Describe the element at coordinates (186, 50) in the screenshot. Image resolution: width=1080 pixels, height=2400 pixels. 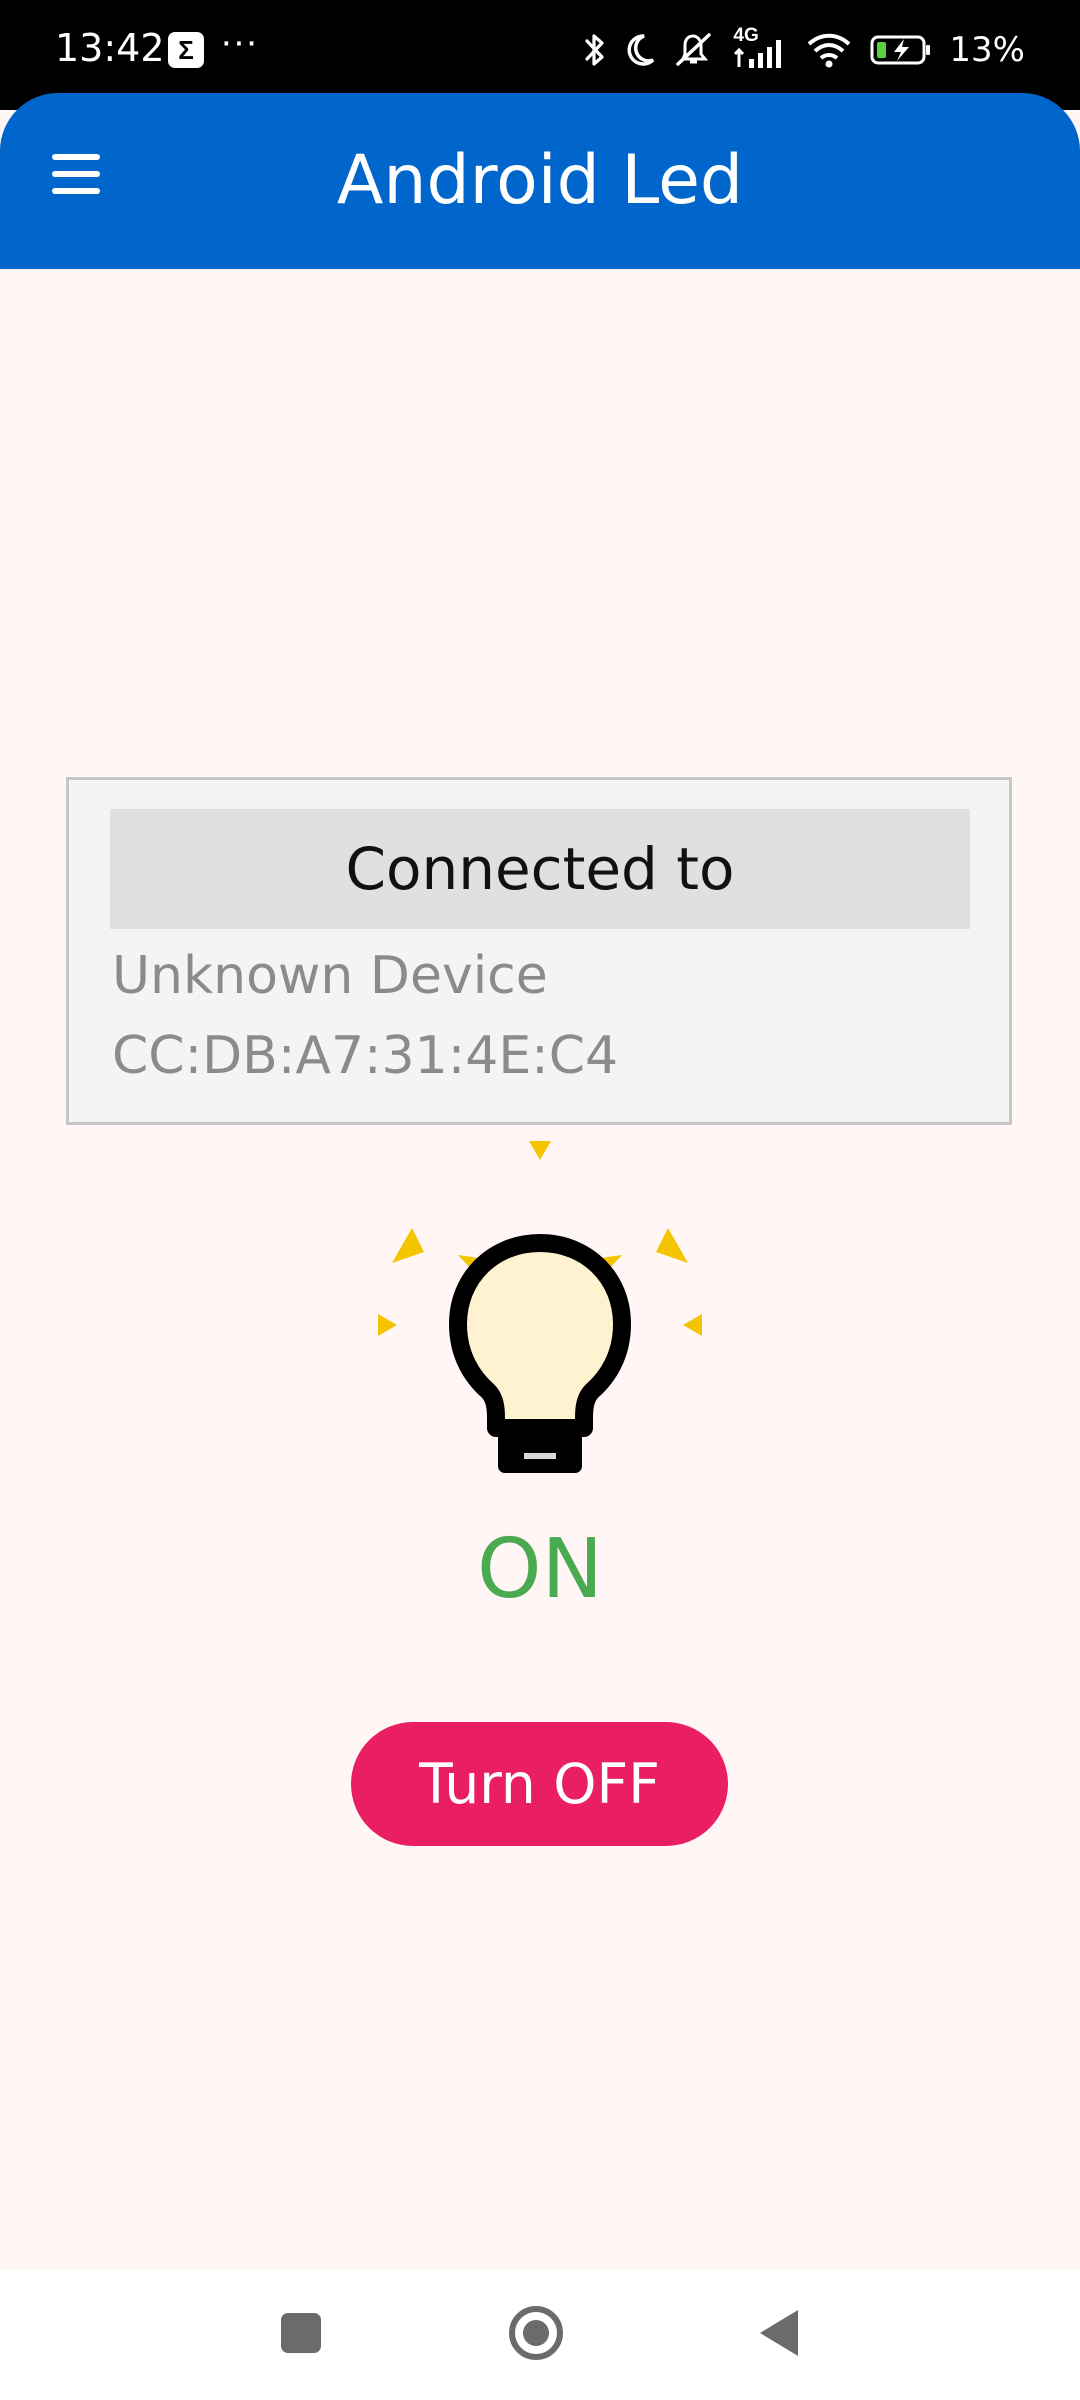
I see `sigma-notification-icon: Σ` at that location.